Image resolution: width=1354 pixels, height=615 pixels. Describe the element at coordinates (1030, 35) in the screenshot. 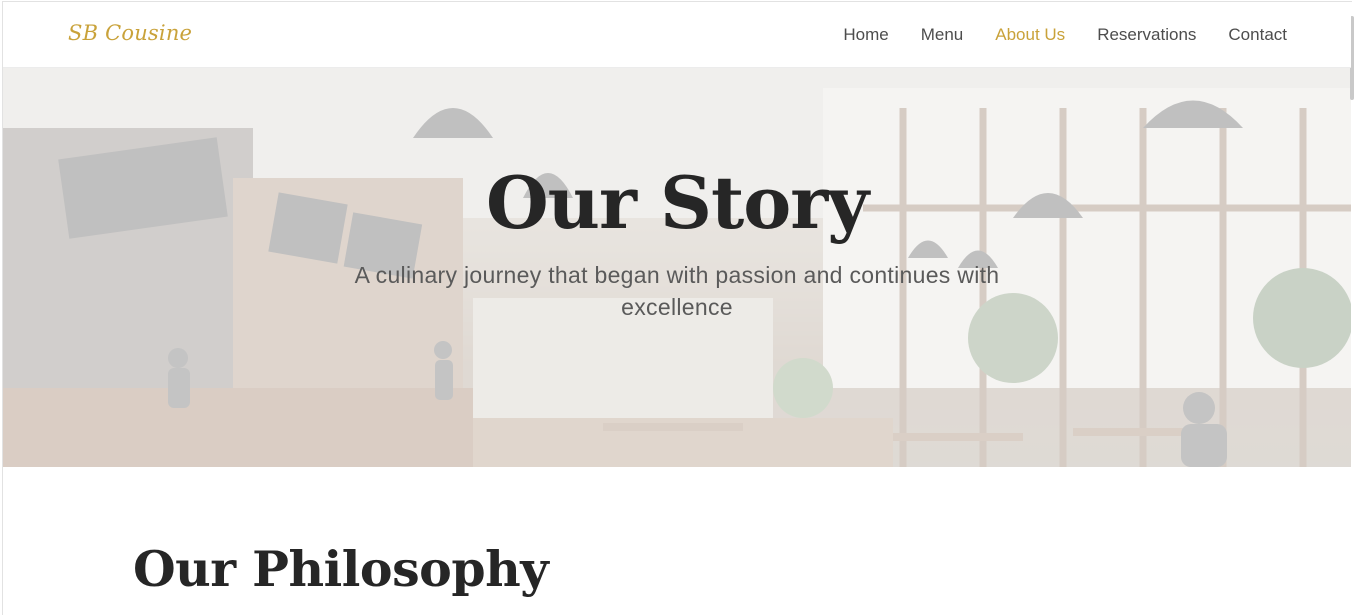

I see `nav-about-us: About Us` at that location.